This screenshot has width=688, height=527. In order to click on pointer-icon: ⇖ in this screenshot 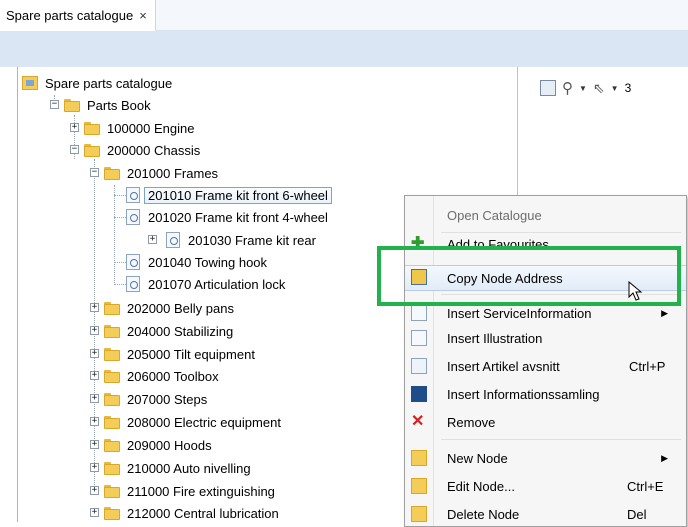, I will do `click(599, 88)`.